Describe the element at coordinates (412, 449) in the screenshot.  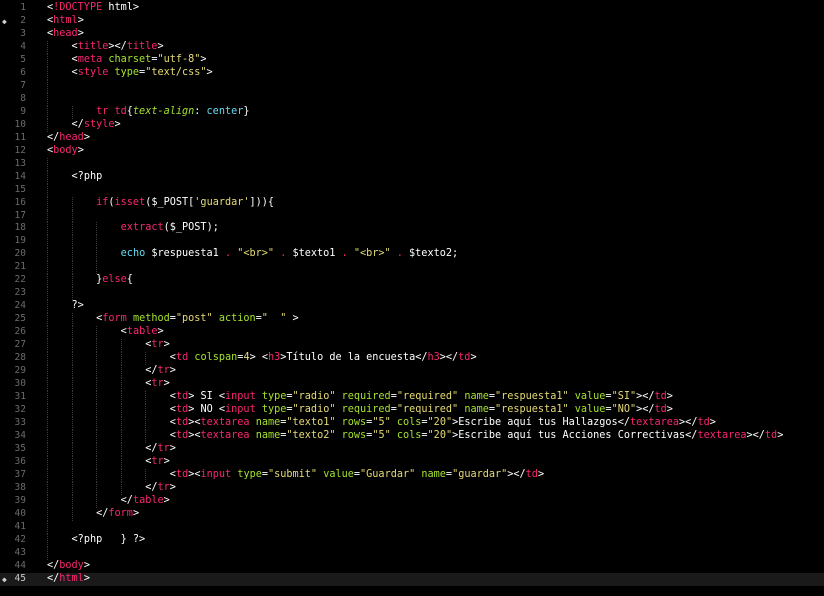
I see `code-line: 35 </tr>` at that location.